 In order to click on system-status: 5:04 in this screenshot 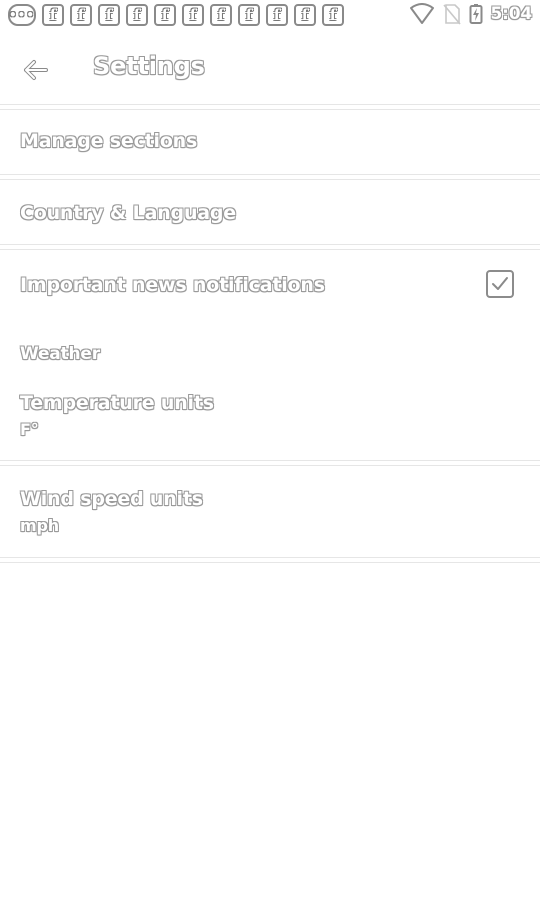, I will do `click(470, 14)`.